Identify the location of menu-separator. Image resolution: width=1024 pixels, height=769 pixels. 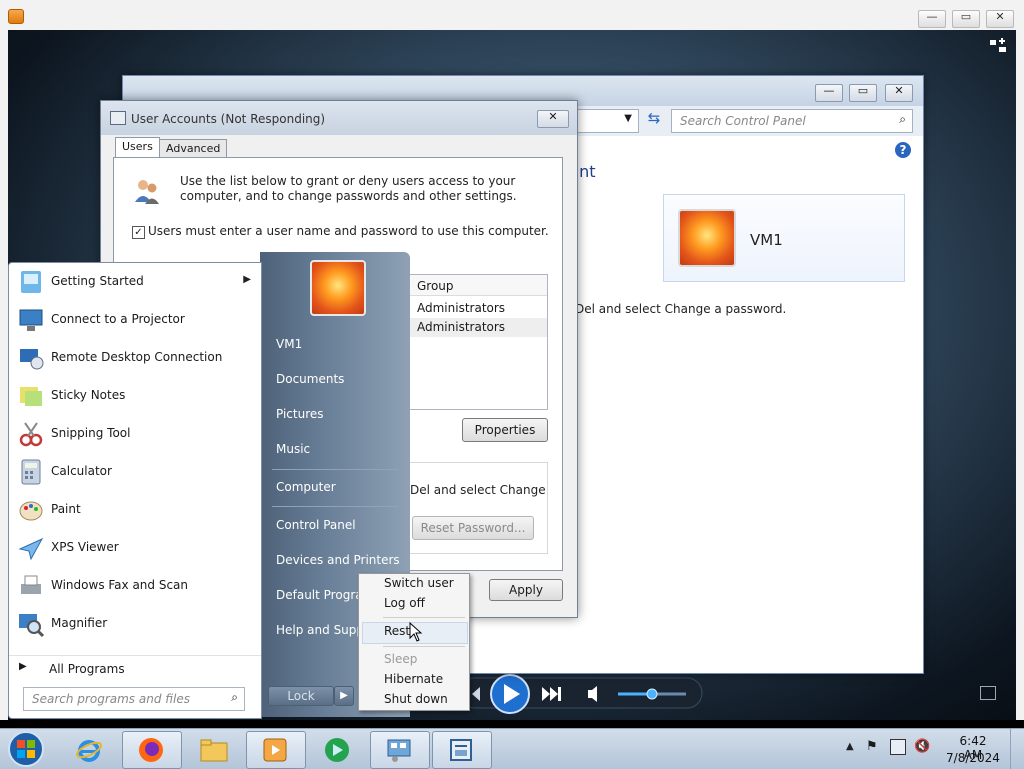
(424, 617).